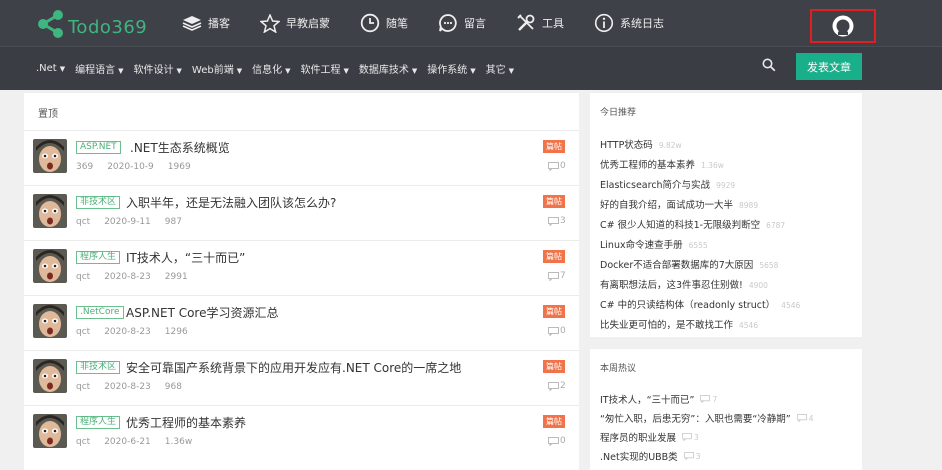 The height and width of the screenshot is (470, 942). Describe the element at coordinates (206, 23) in the screenshot. I see `nav-podcast: 播客` at that location.